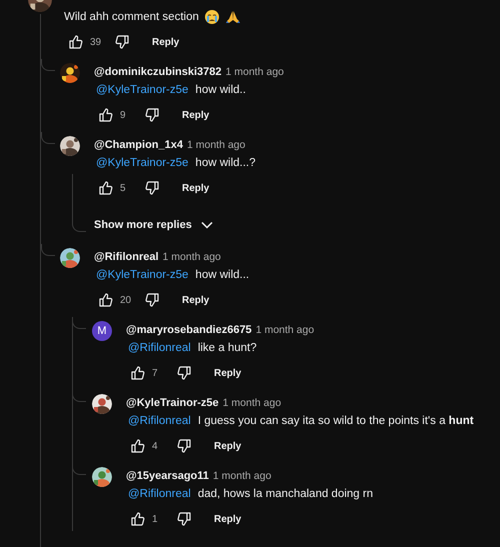 Image resolution: width=500 pixels, height=547 pixels. Describe the element at coordinates (123, 188) in the screenshot. I see `like-count: 5` at that location.